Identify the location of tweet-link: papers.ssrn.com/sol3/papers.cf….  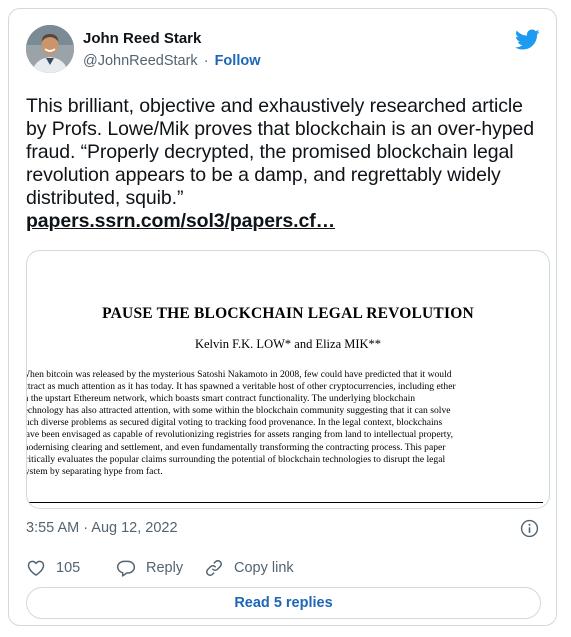
(286, 221).